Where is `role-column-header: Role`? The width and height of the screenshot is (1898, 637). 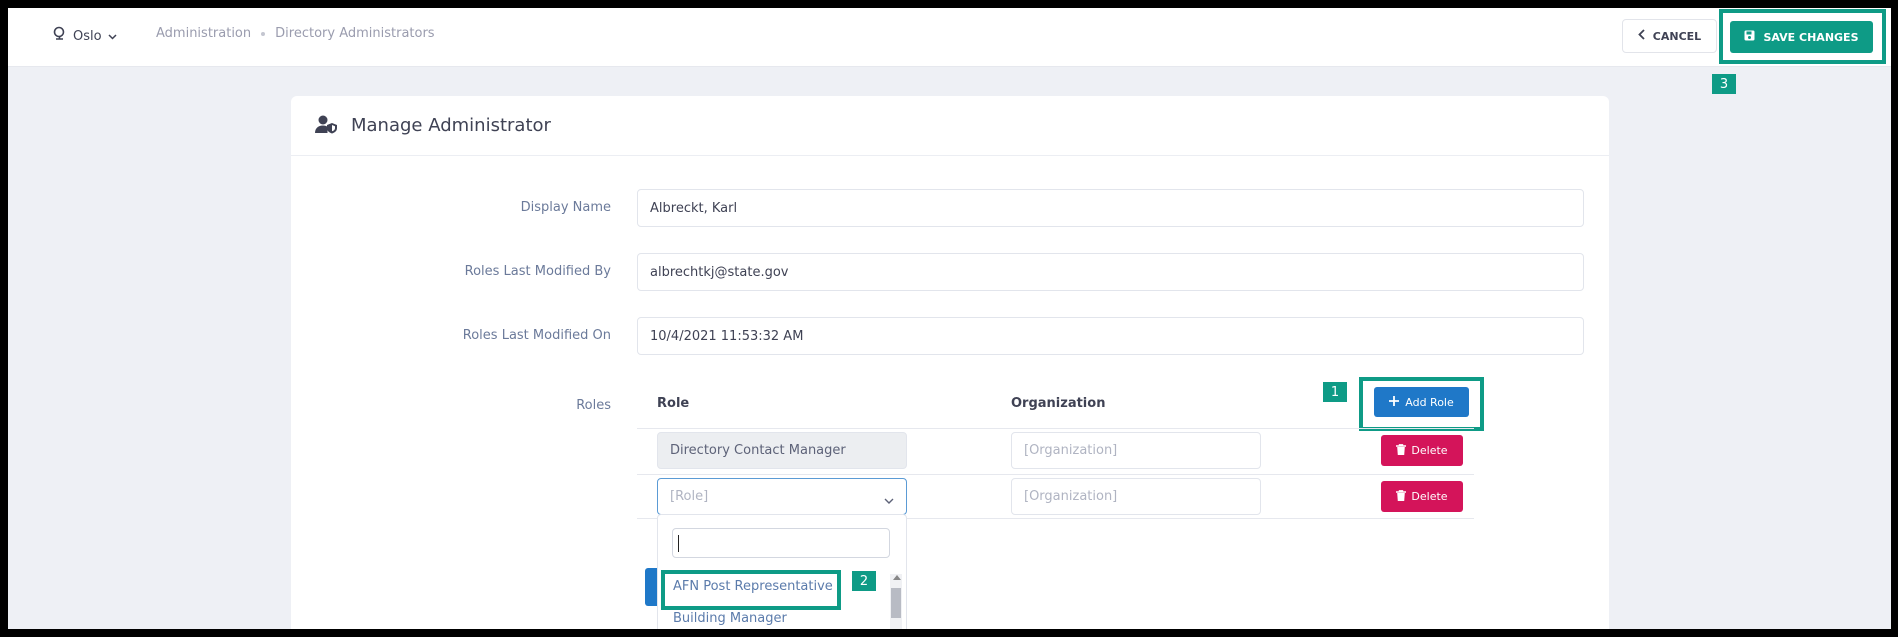 role-column-header: Role is located at coordinates (673, 403).